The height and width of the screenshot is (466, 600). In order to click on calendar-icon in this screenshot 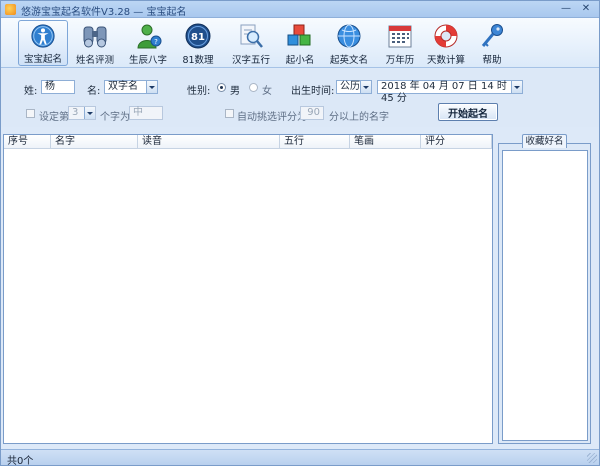, I will do `click(400, 36)`.